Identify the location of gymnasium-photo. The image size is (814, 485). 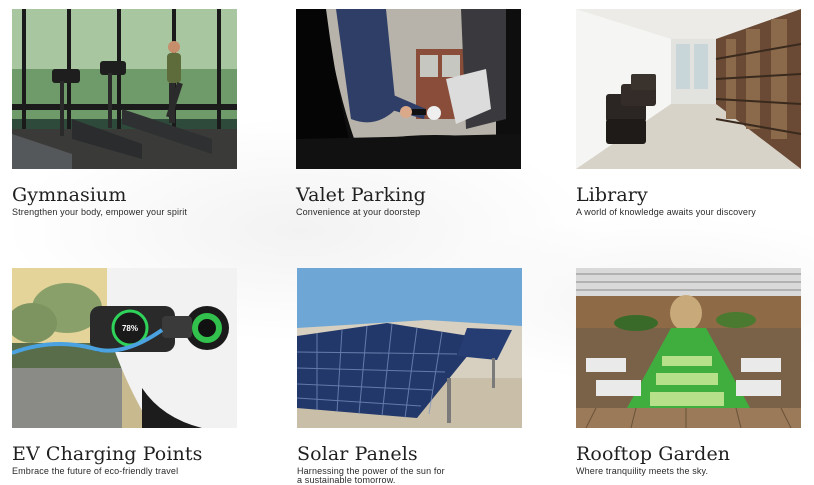
(124, 89).